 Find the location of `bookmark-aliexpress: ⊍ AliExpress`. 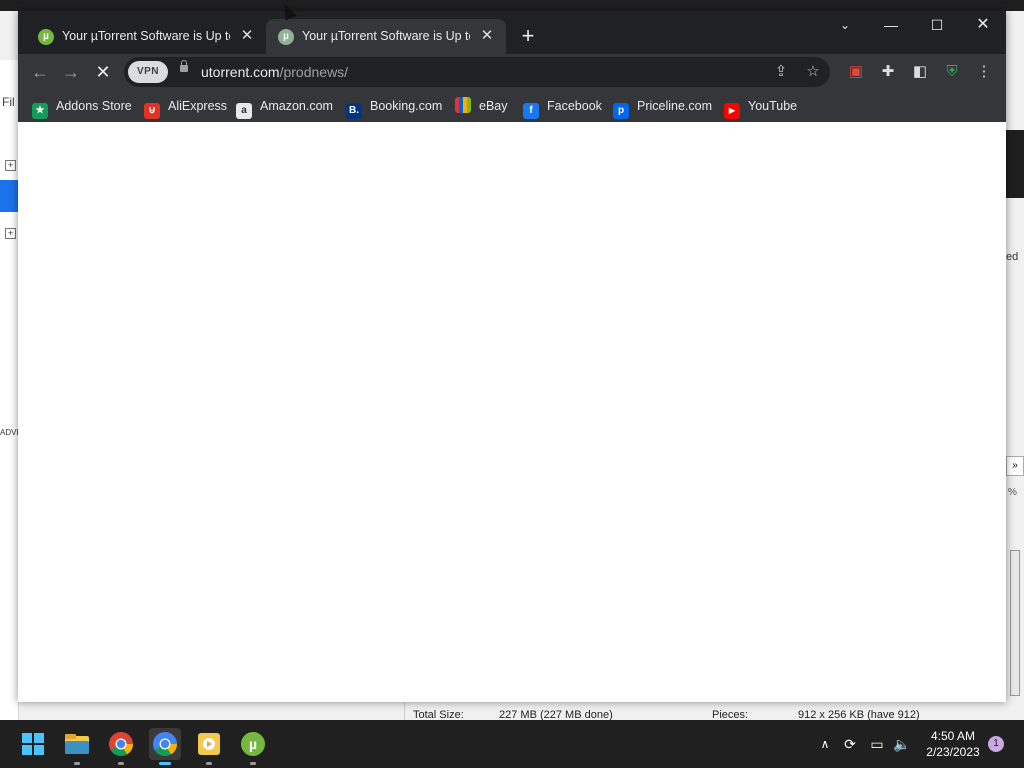

bookmark-aliexpress: ⊍ AliExpress is located at coordinates (185, 108).